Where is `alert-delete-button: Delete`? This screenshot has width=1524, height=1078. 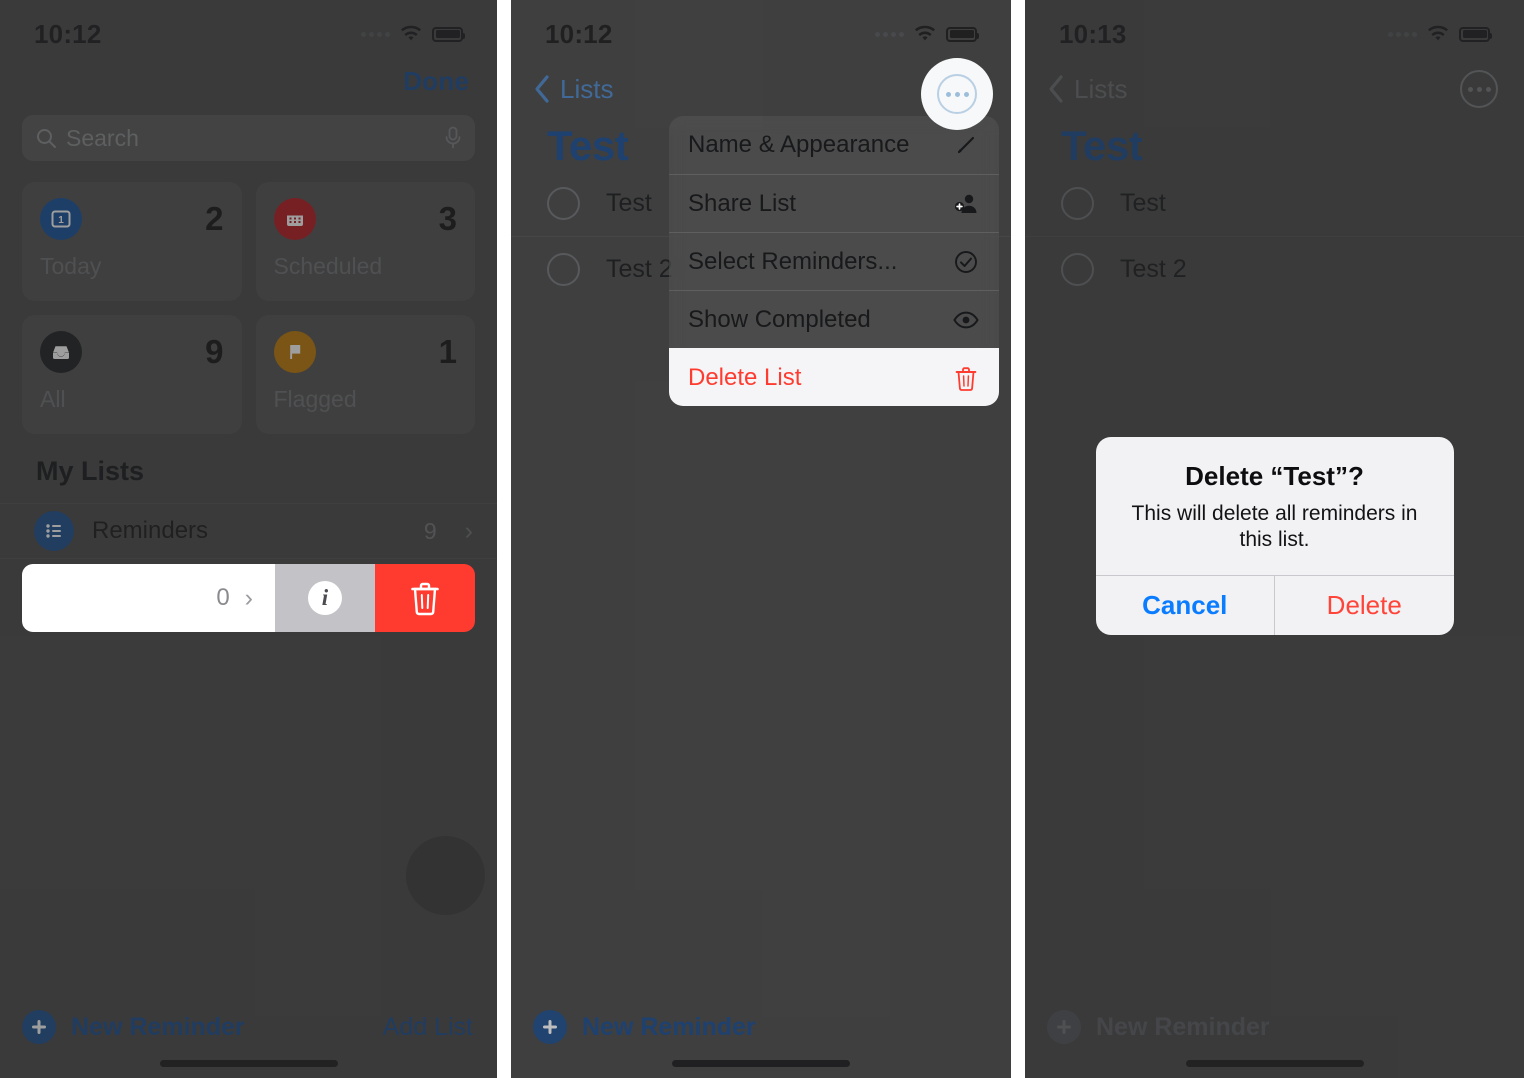 alert-delete-button: Delete is located at coordinates (1364, 606).